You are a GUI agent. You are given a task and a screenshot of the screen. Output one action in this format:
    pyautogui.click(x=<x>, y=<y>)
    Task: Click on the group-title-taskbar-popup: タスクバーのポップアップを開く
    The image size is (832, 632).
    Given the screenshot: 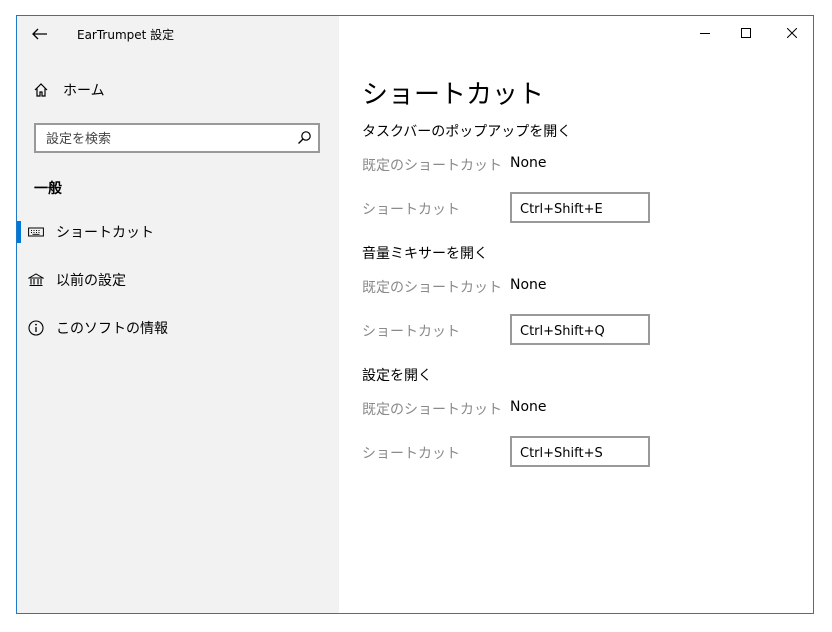 What is the action you would take?
    pyautogui.click(x=467, y=132)
    